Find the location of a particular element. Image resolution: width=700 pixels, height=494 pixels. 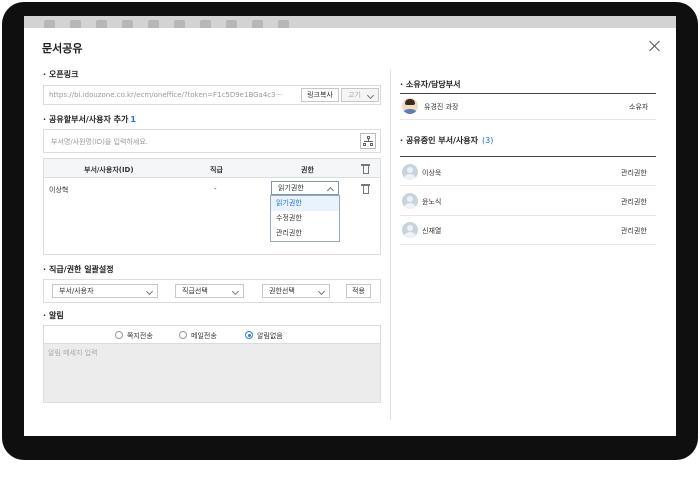

section-share-add: · 공유할부서/사용자 추가 1 is located at coordinates (89, 119).